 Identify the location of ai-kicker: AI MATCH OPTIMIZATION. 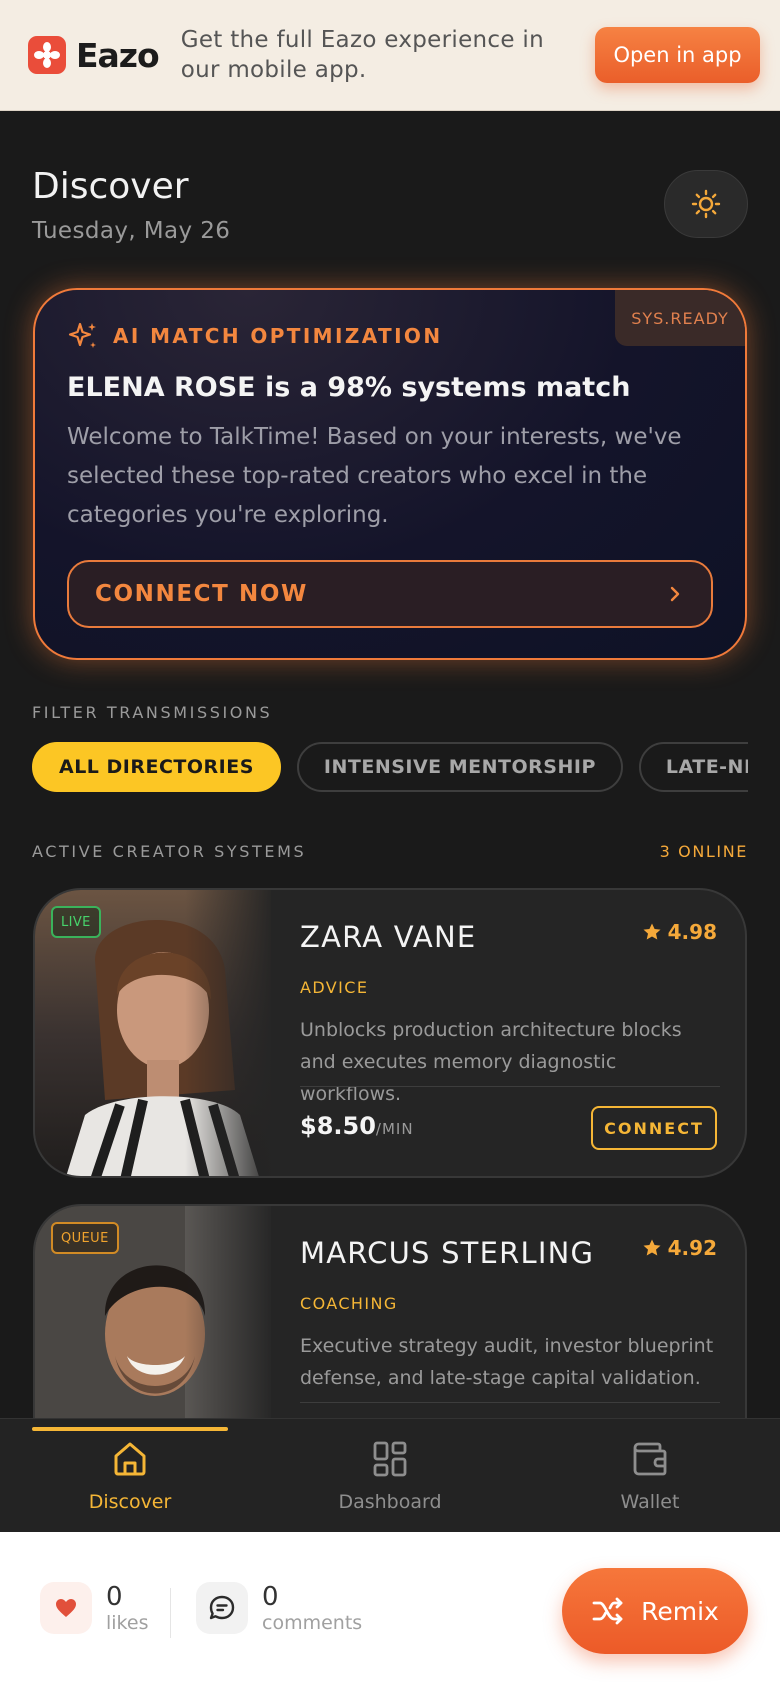
(254, 336).